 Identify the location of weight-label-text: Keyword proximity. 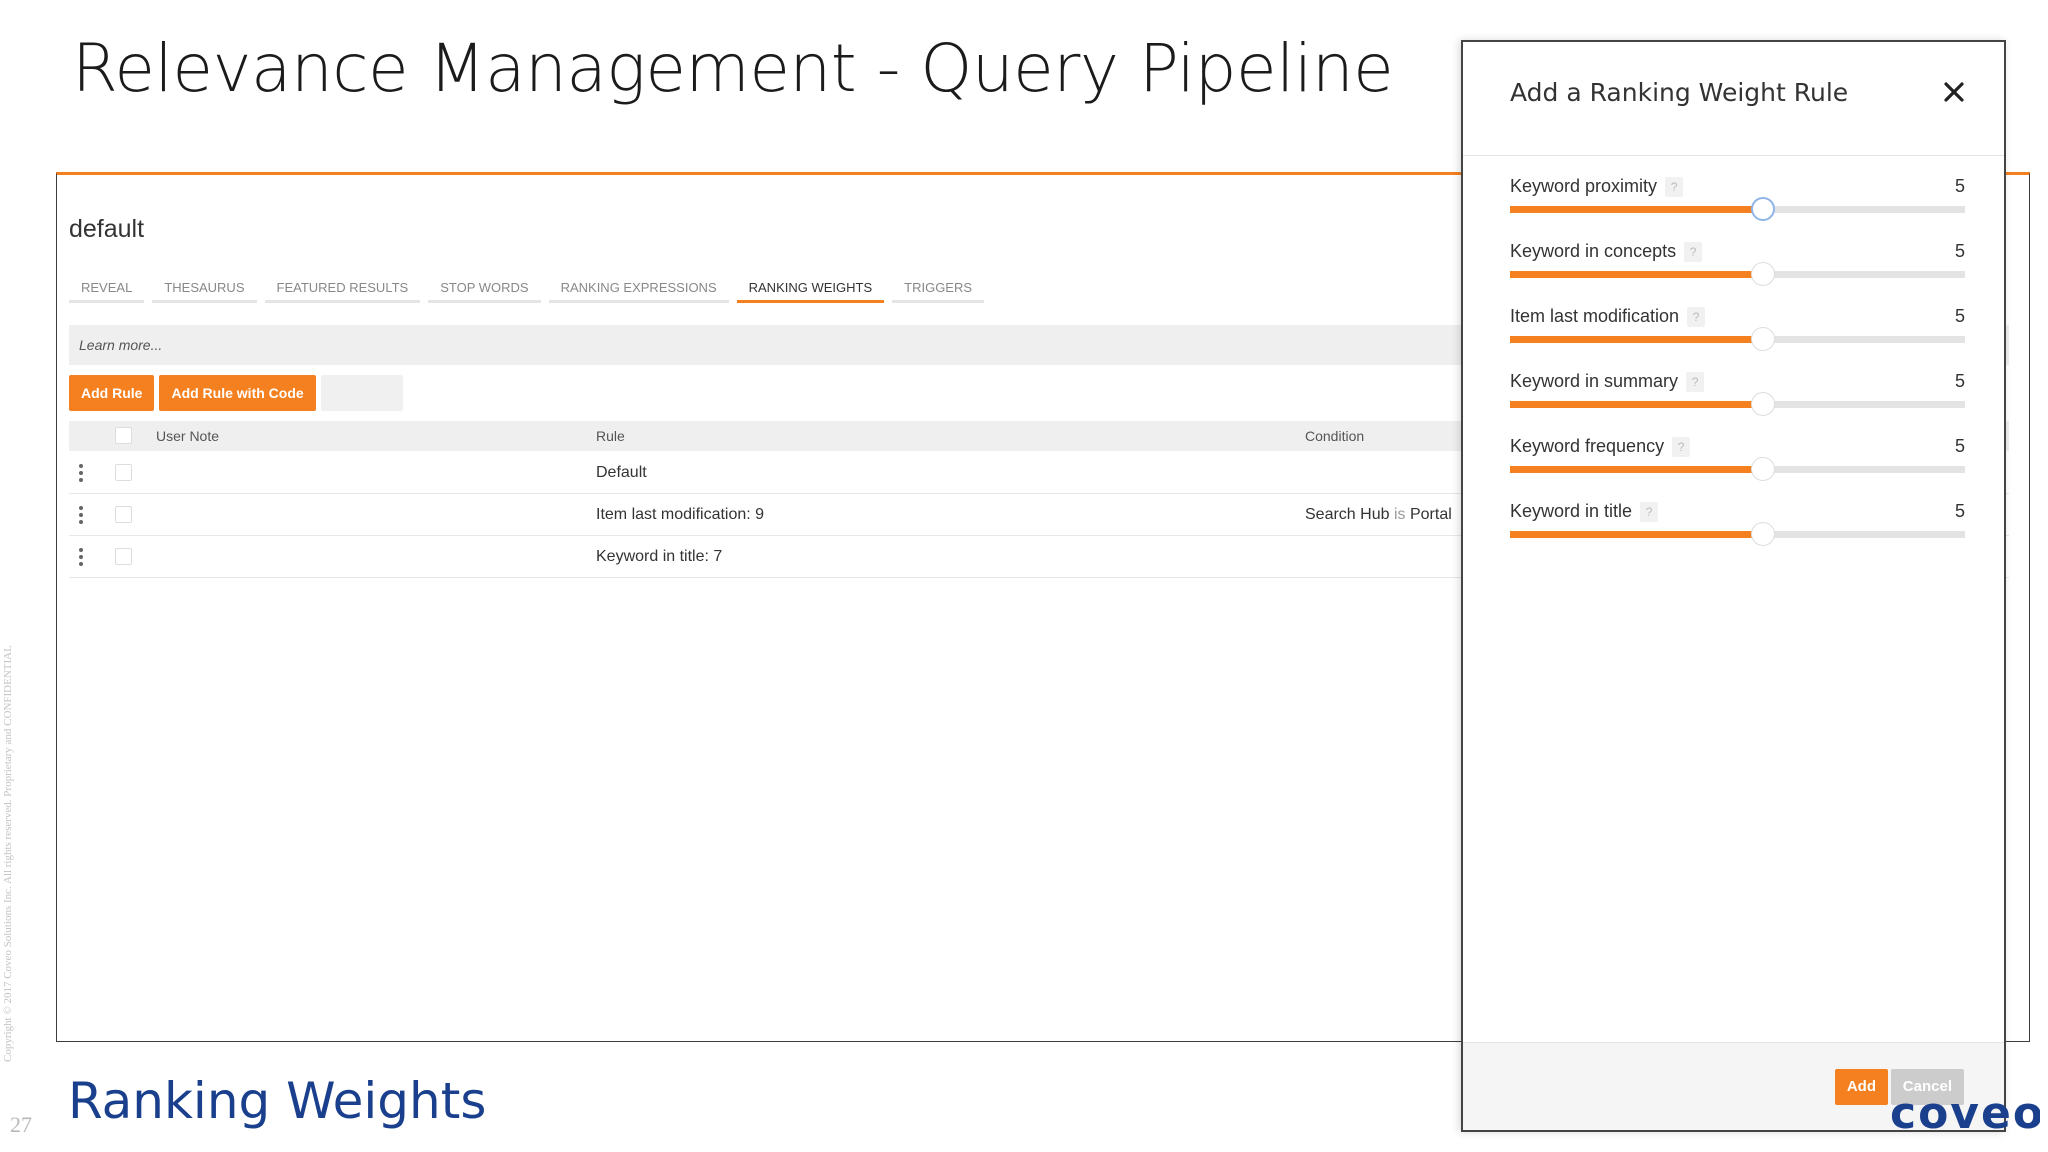
(1584, 186).